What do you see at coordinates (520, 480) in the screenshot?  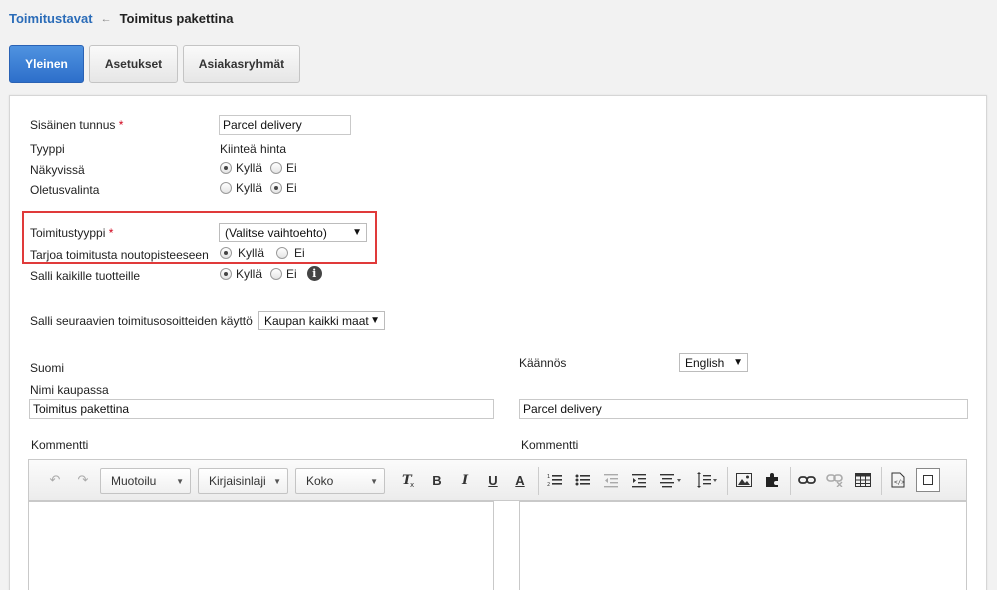 I see `font-color-button: A` at bounding box center [520, 480].